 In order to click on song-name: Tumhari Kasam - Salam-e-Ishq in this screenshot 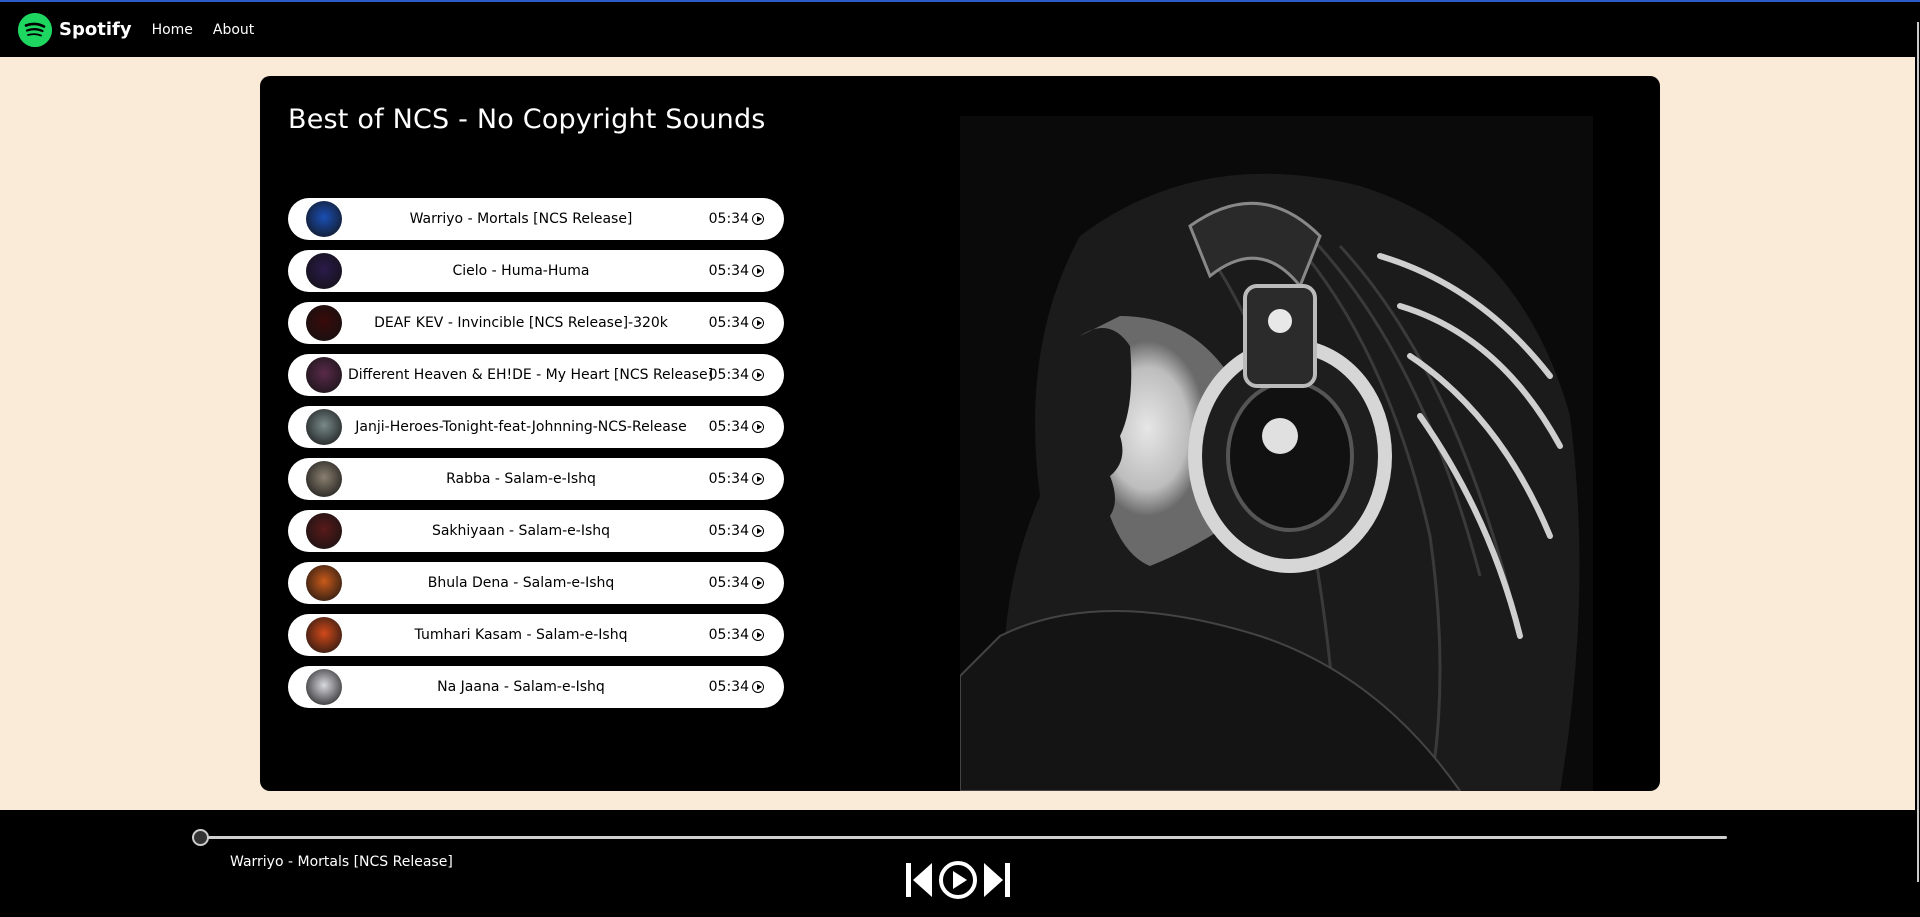, I will do `click(521, 635)`.